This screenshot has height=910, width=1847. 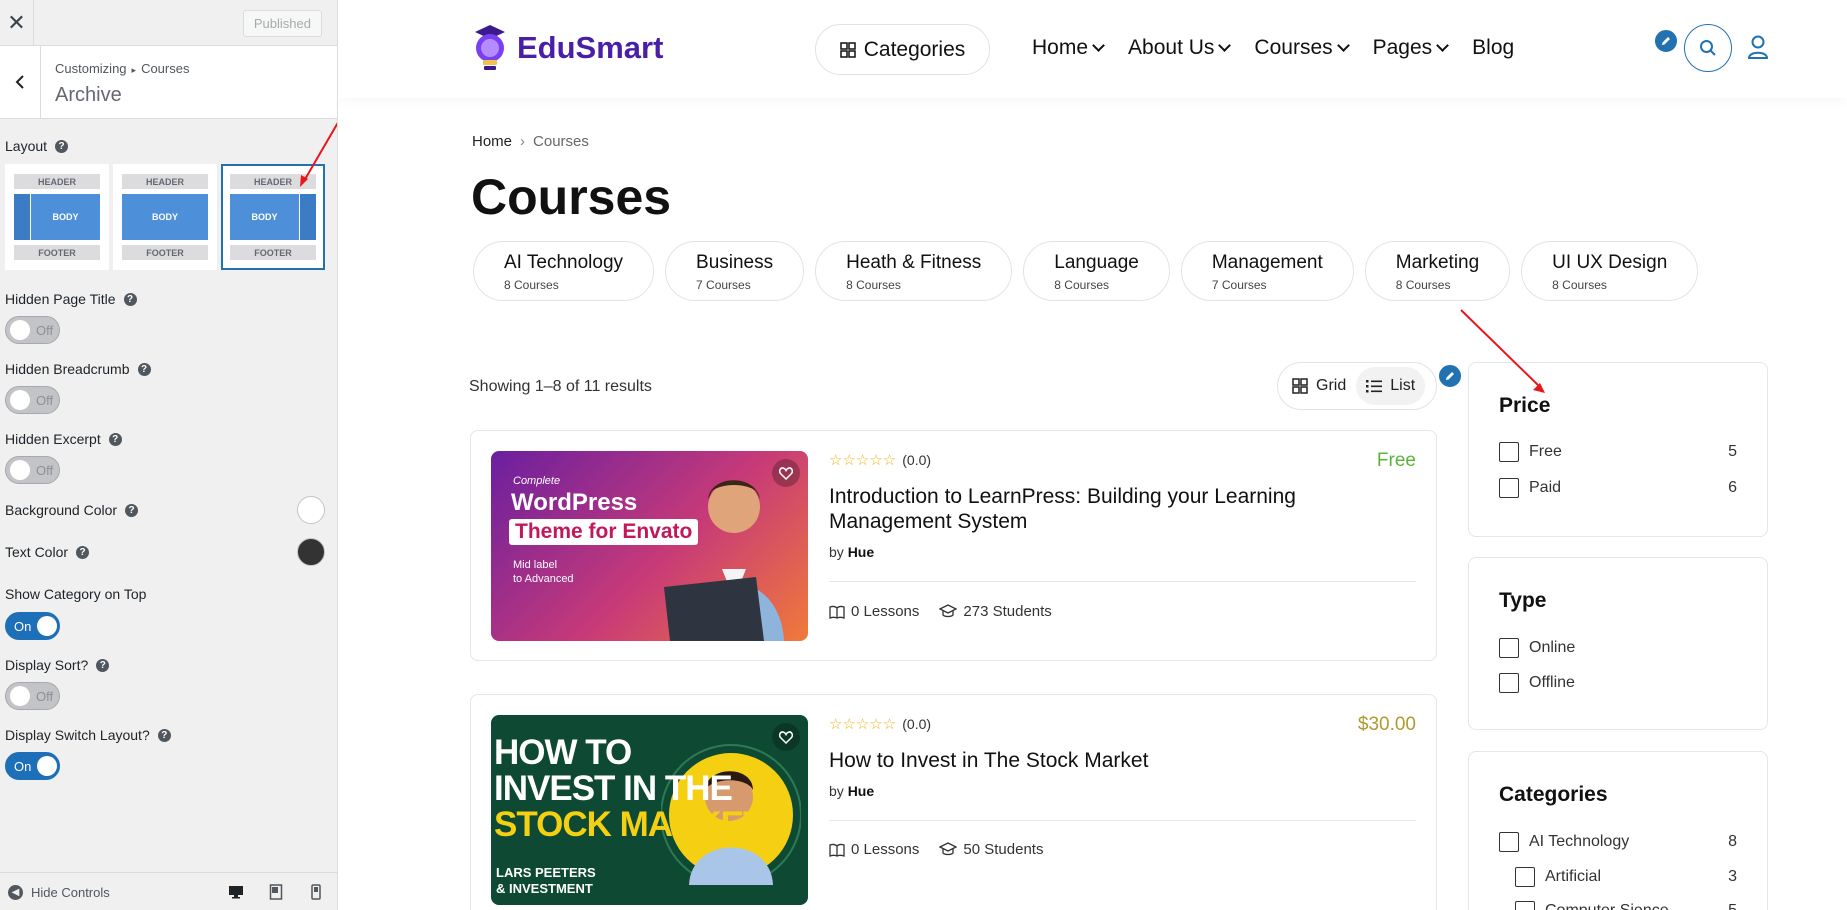 I want to click on hidden-excerpt-toggle: Off, so click(x=32, y=470).